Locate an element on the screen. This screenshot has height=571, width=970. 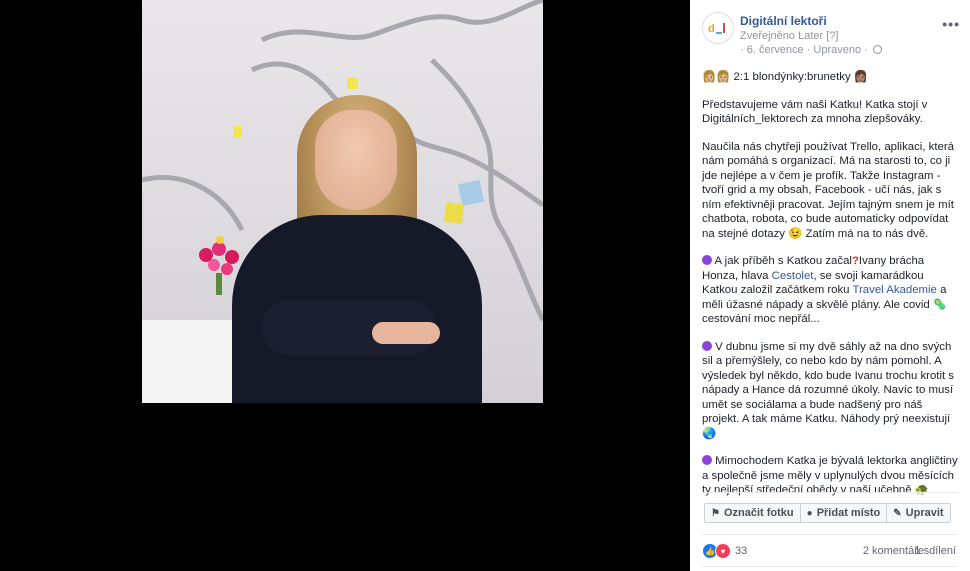
hand is located at coordinates (406, 333).